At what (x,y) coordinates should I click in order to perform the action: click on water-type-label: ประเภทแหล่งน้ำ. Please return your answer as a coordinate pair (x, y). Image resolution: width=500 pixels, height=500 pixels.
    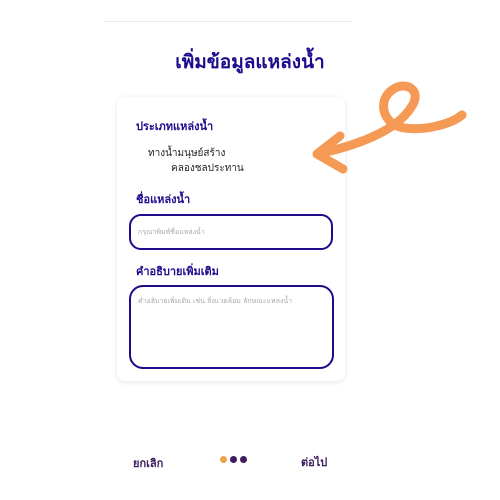
    Looking at the image, I should click on (175, 126).